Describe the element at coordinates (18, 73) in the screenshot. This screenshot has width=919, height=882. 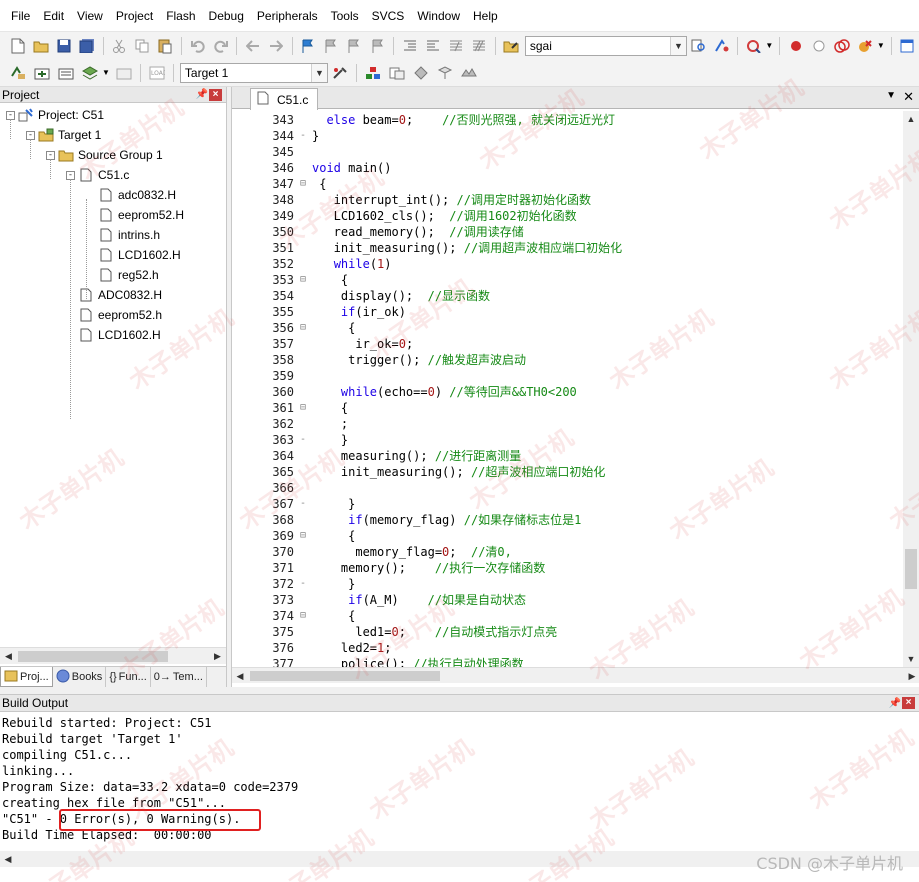
I see `translate-icon` at that location.